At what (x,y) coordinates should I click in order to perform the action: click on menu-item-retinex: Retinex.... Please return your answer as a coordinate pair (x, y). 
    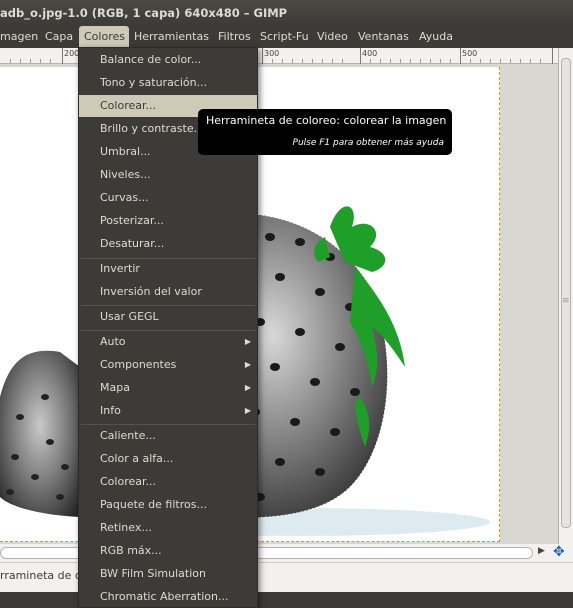
    Looking at the image, I should click on (168, 528).